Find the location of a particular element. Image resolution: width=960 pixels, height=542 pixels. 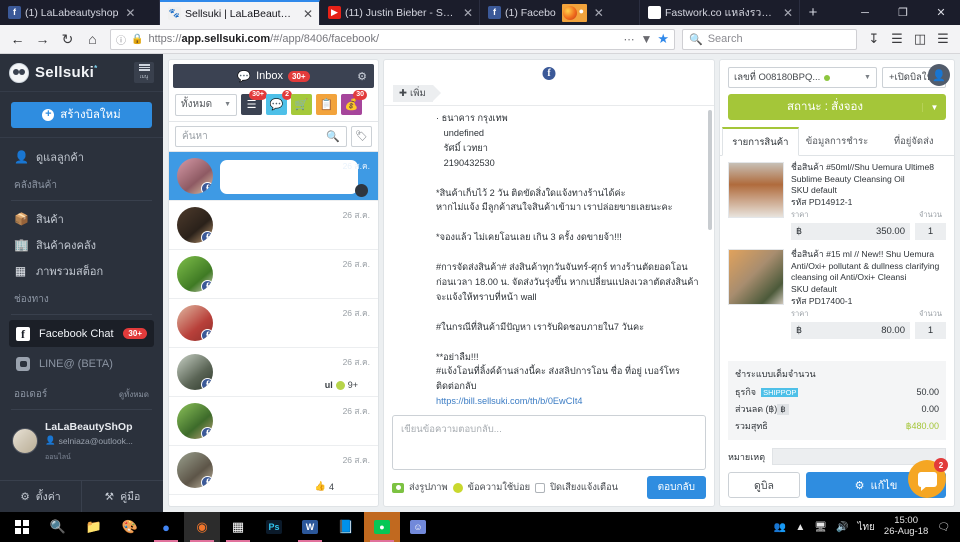

sidebar-item-customer-care: 👤 ดูแลลูกค้า is located at coordinates (81, 157).